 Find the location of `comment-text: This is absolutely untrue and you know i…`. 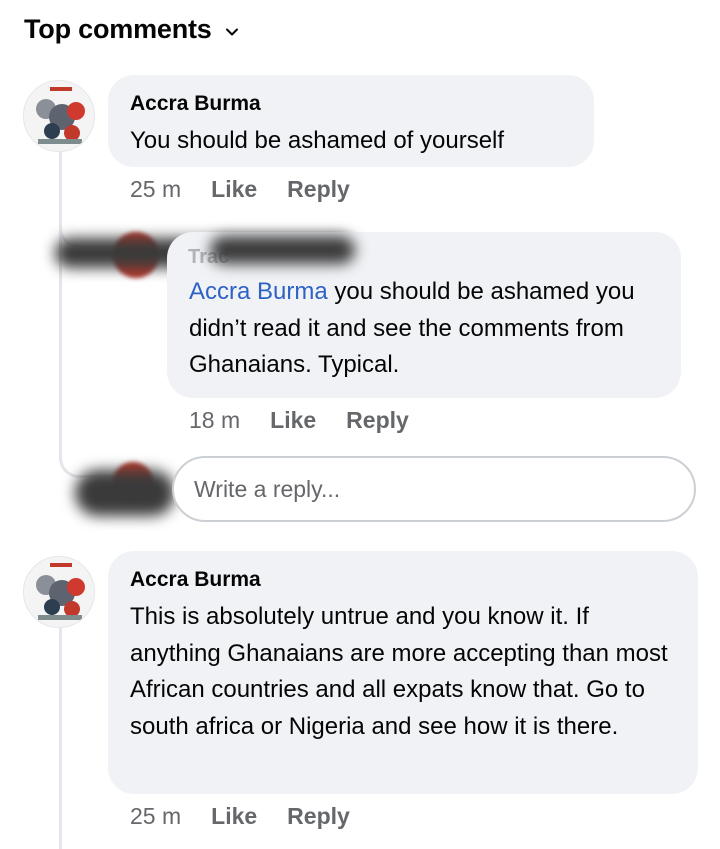

comment-text: This is absolutely untrue and you know i… is located at coordinates (399, 671).